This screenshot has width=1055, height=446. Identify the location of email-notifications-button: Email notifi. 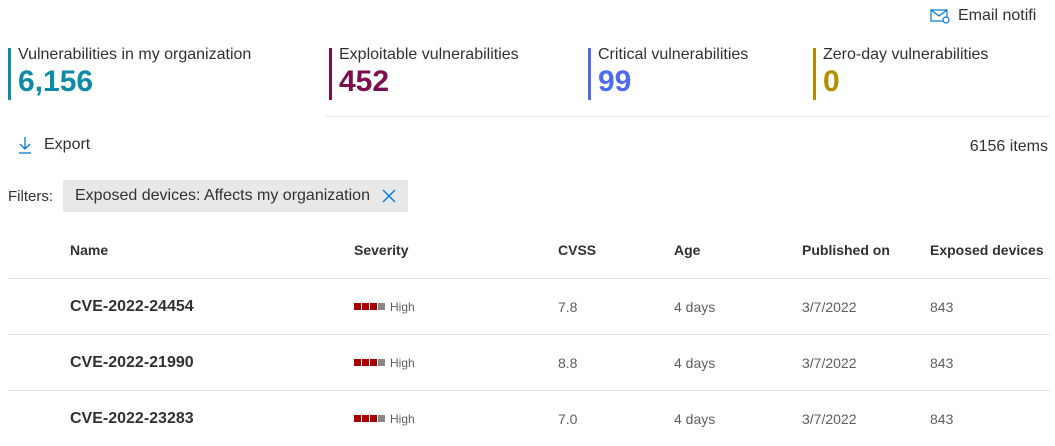
(983, 16).